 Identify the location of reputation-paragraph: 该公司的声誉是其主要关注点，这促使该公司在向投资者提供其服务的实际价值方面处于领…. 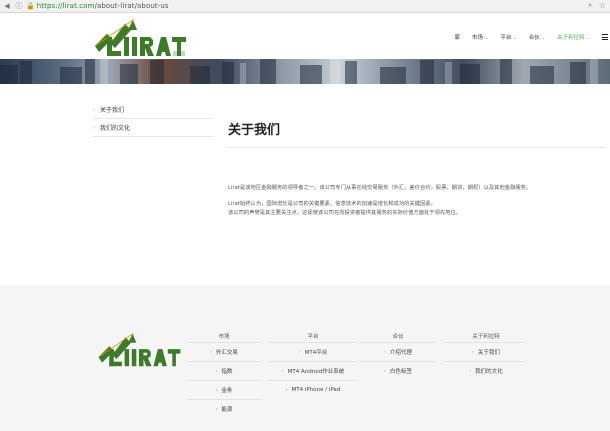
(345, 213).